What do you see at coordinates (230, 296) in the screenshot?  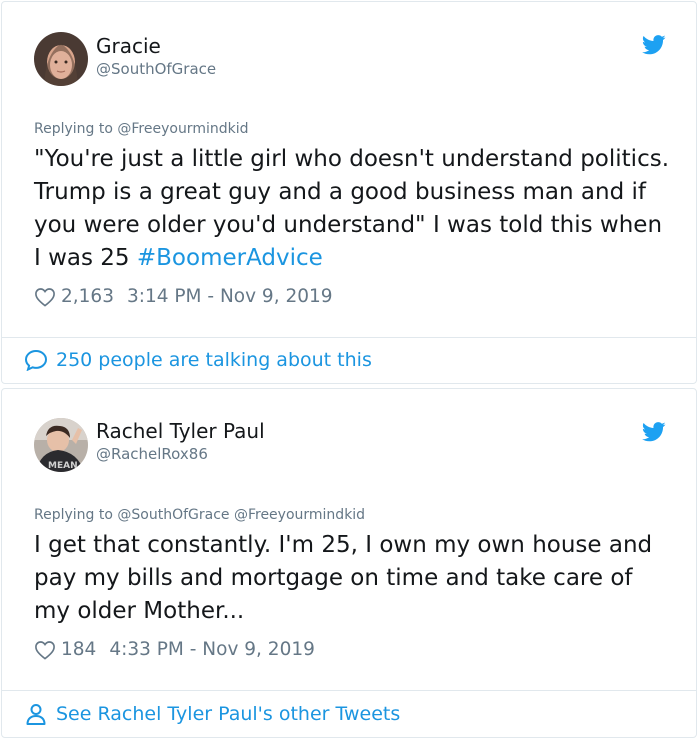 I see `timestamp: 3:14 PM - Nov 9, 2019` at bounding box center [230, 296].